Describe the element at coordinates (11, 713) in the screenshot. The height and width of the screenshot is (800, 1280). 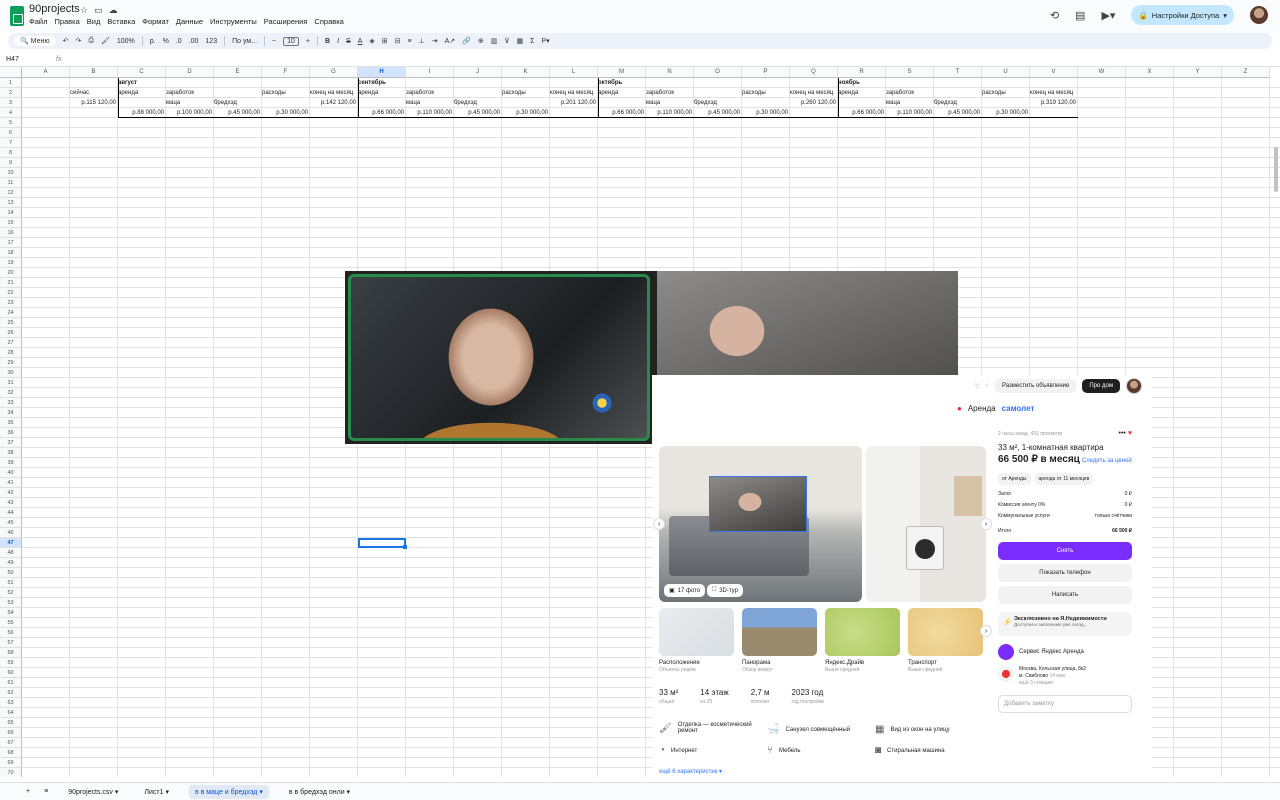
I see `row-header: 64` at that location.